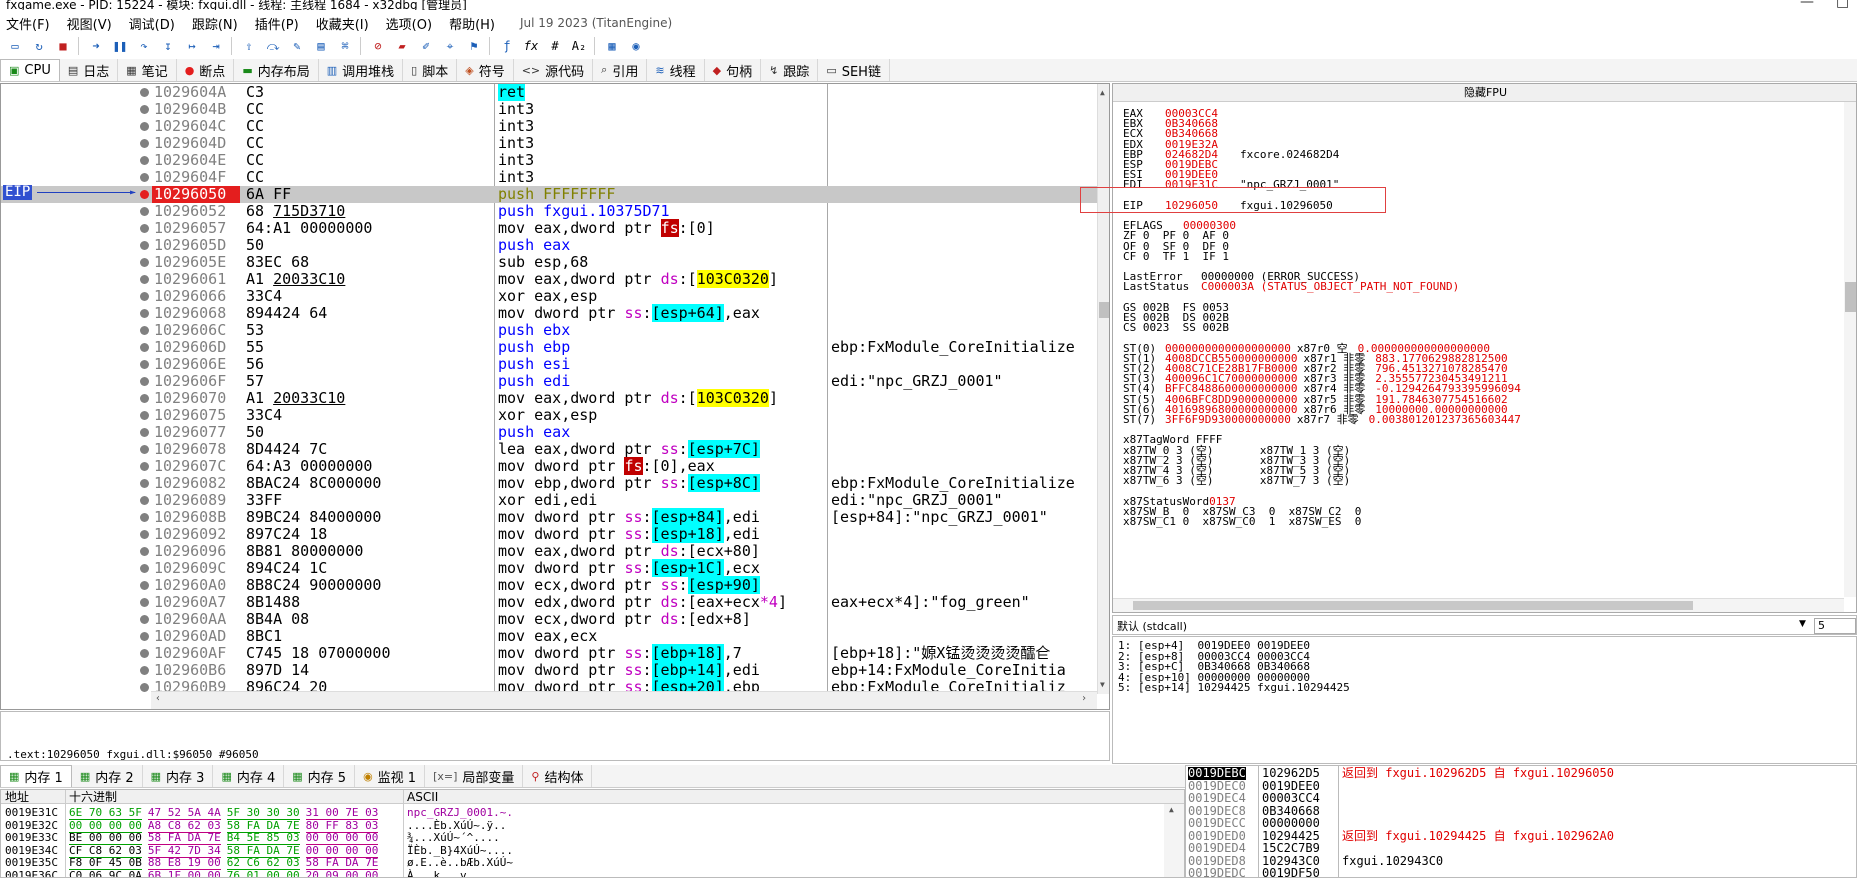 The image size is (1857, 878). Describe the element at coordinates (273, 46) in the screenshot. I see `skip-icon: ⤼` at that location.